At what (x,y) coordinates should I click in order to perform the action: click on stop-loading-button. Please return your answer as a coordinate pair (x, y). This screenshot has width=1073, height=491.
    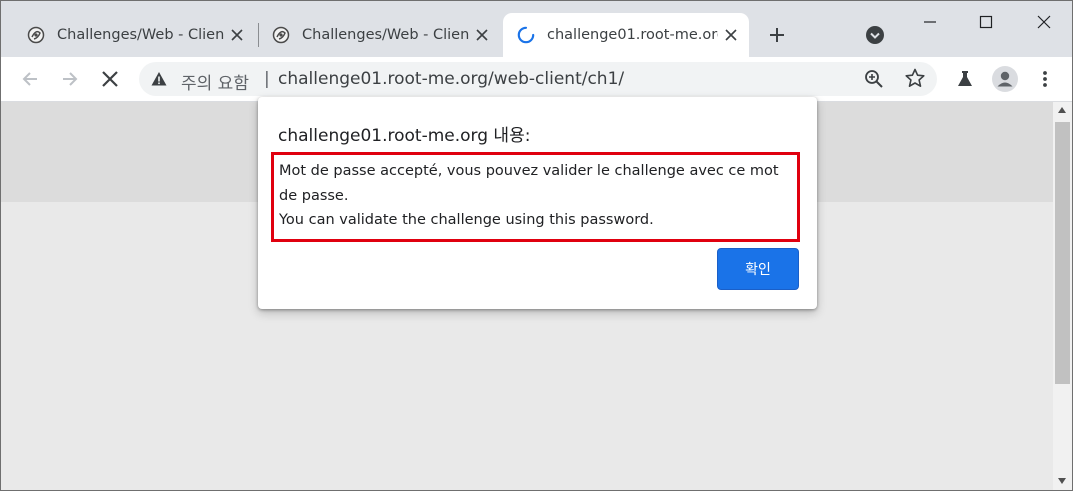
    Looking at the image, I should click on (110, 79).